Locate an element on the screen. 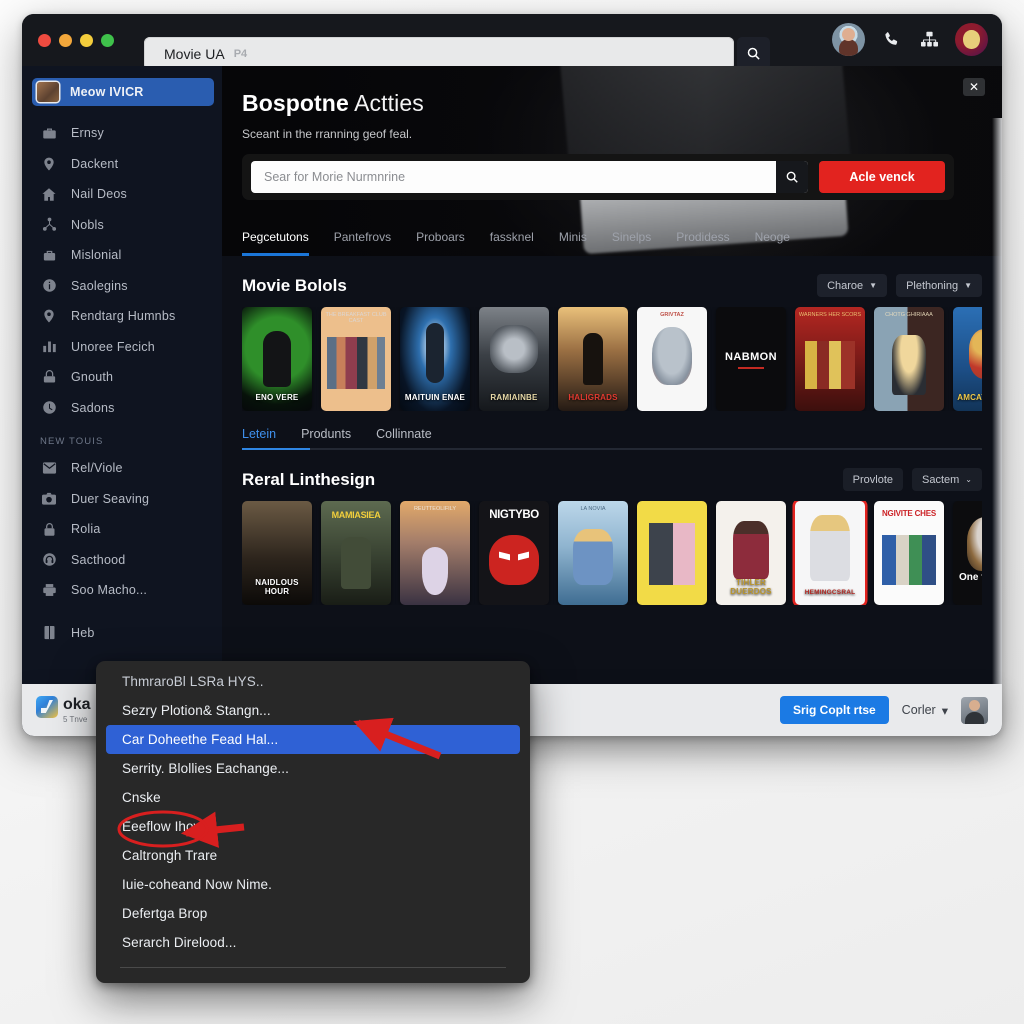 This screenshot has width=1024, height=1024. poster-card: REUTTEOLIFILY is located at coordinates (435, 553).